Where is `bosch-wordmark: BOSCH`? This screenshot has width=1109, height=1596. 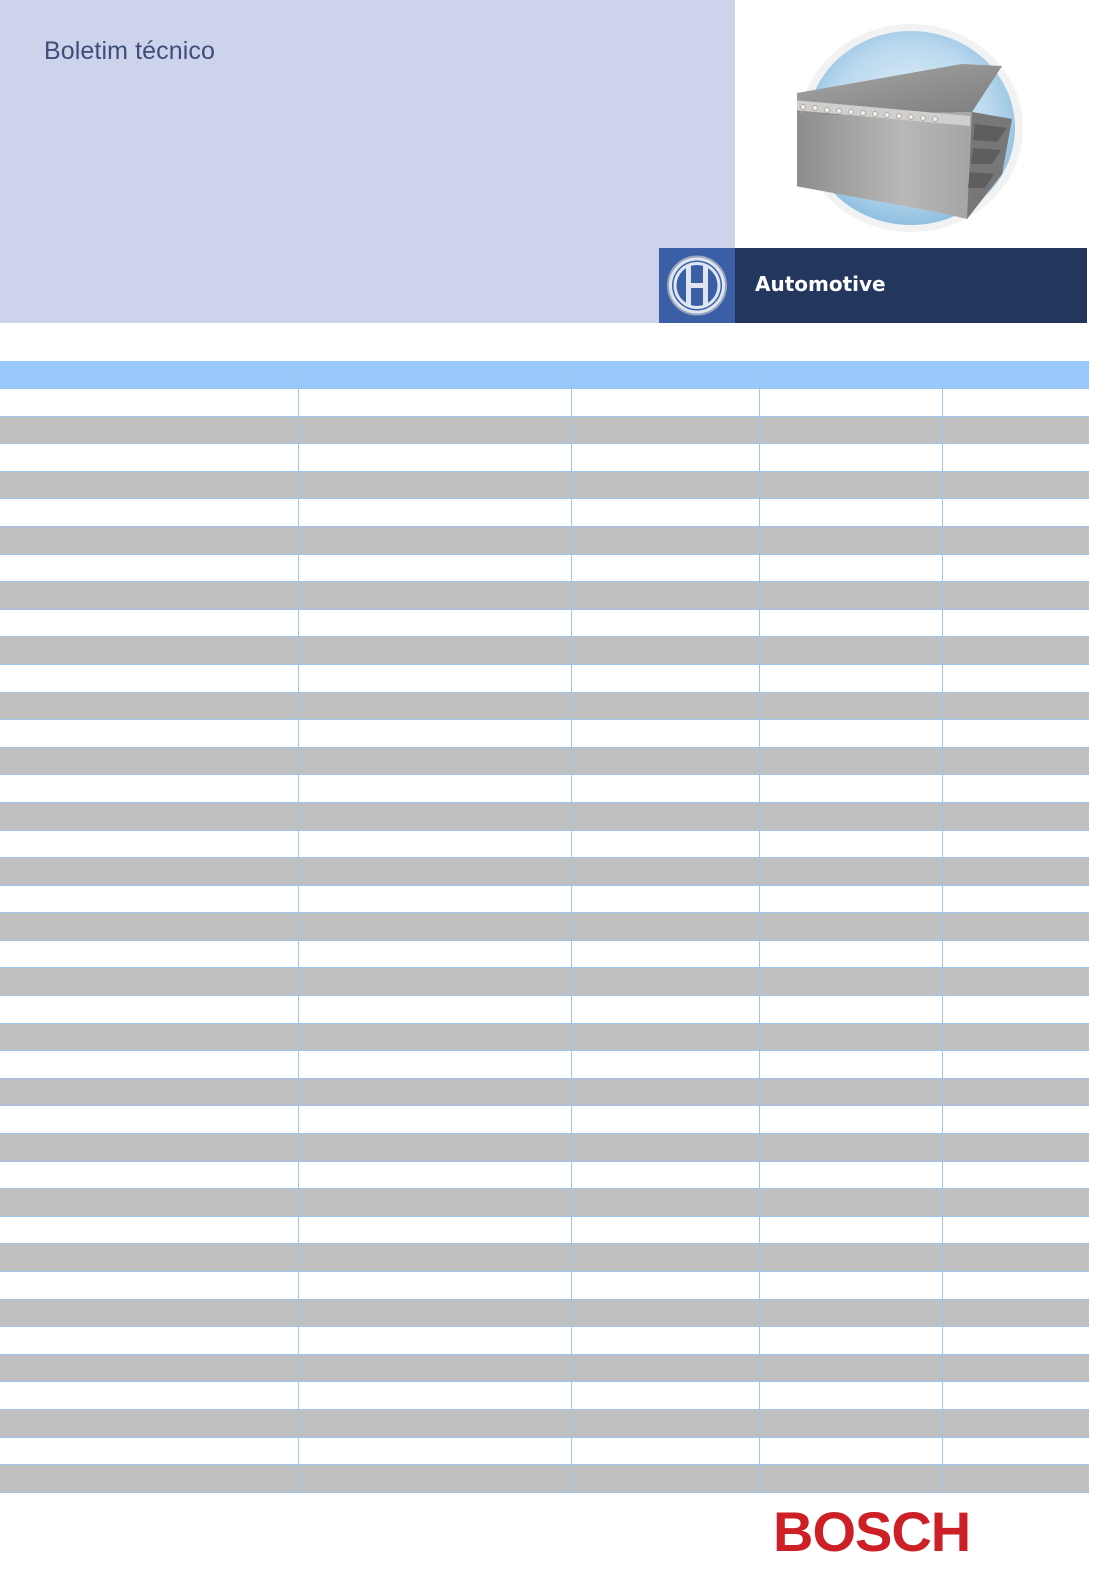
bosch-wordmark: BOSCH is located at coordinates (872, 1531).